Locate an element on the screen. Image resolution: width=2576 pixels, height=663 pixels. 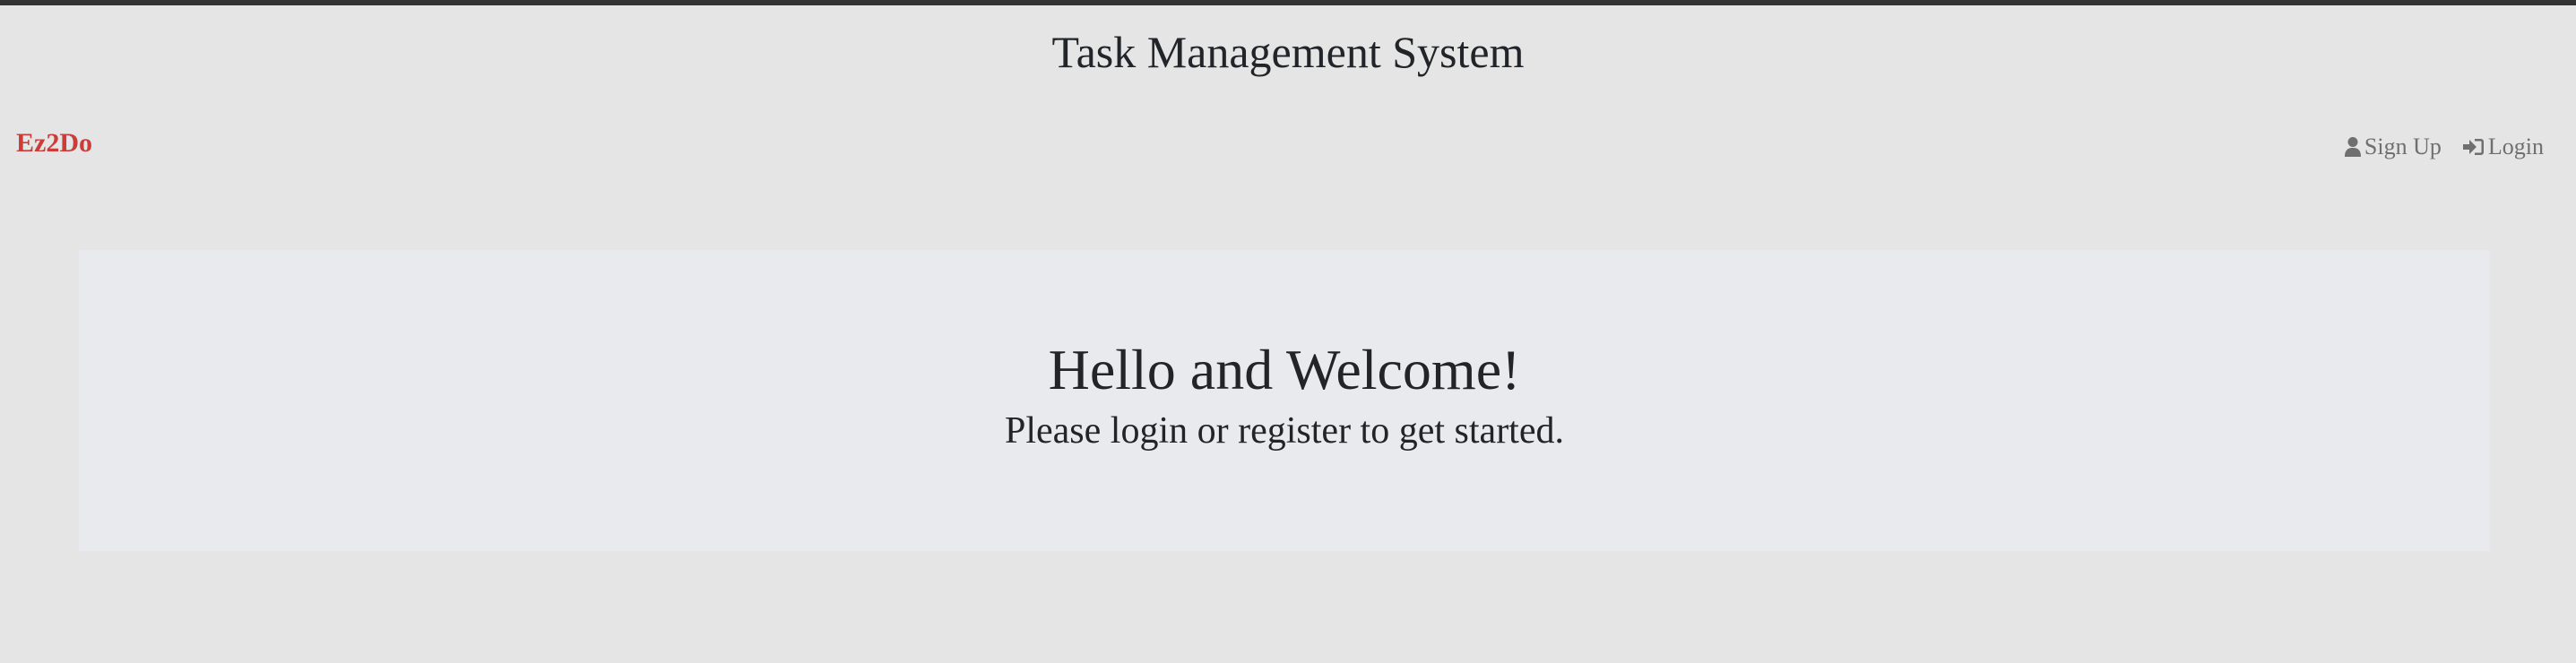
brand-link: Ez2Do is located at coordinates (54, 143).